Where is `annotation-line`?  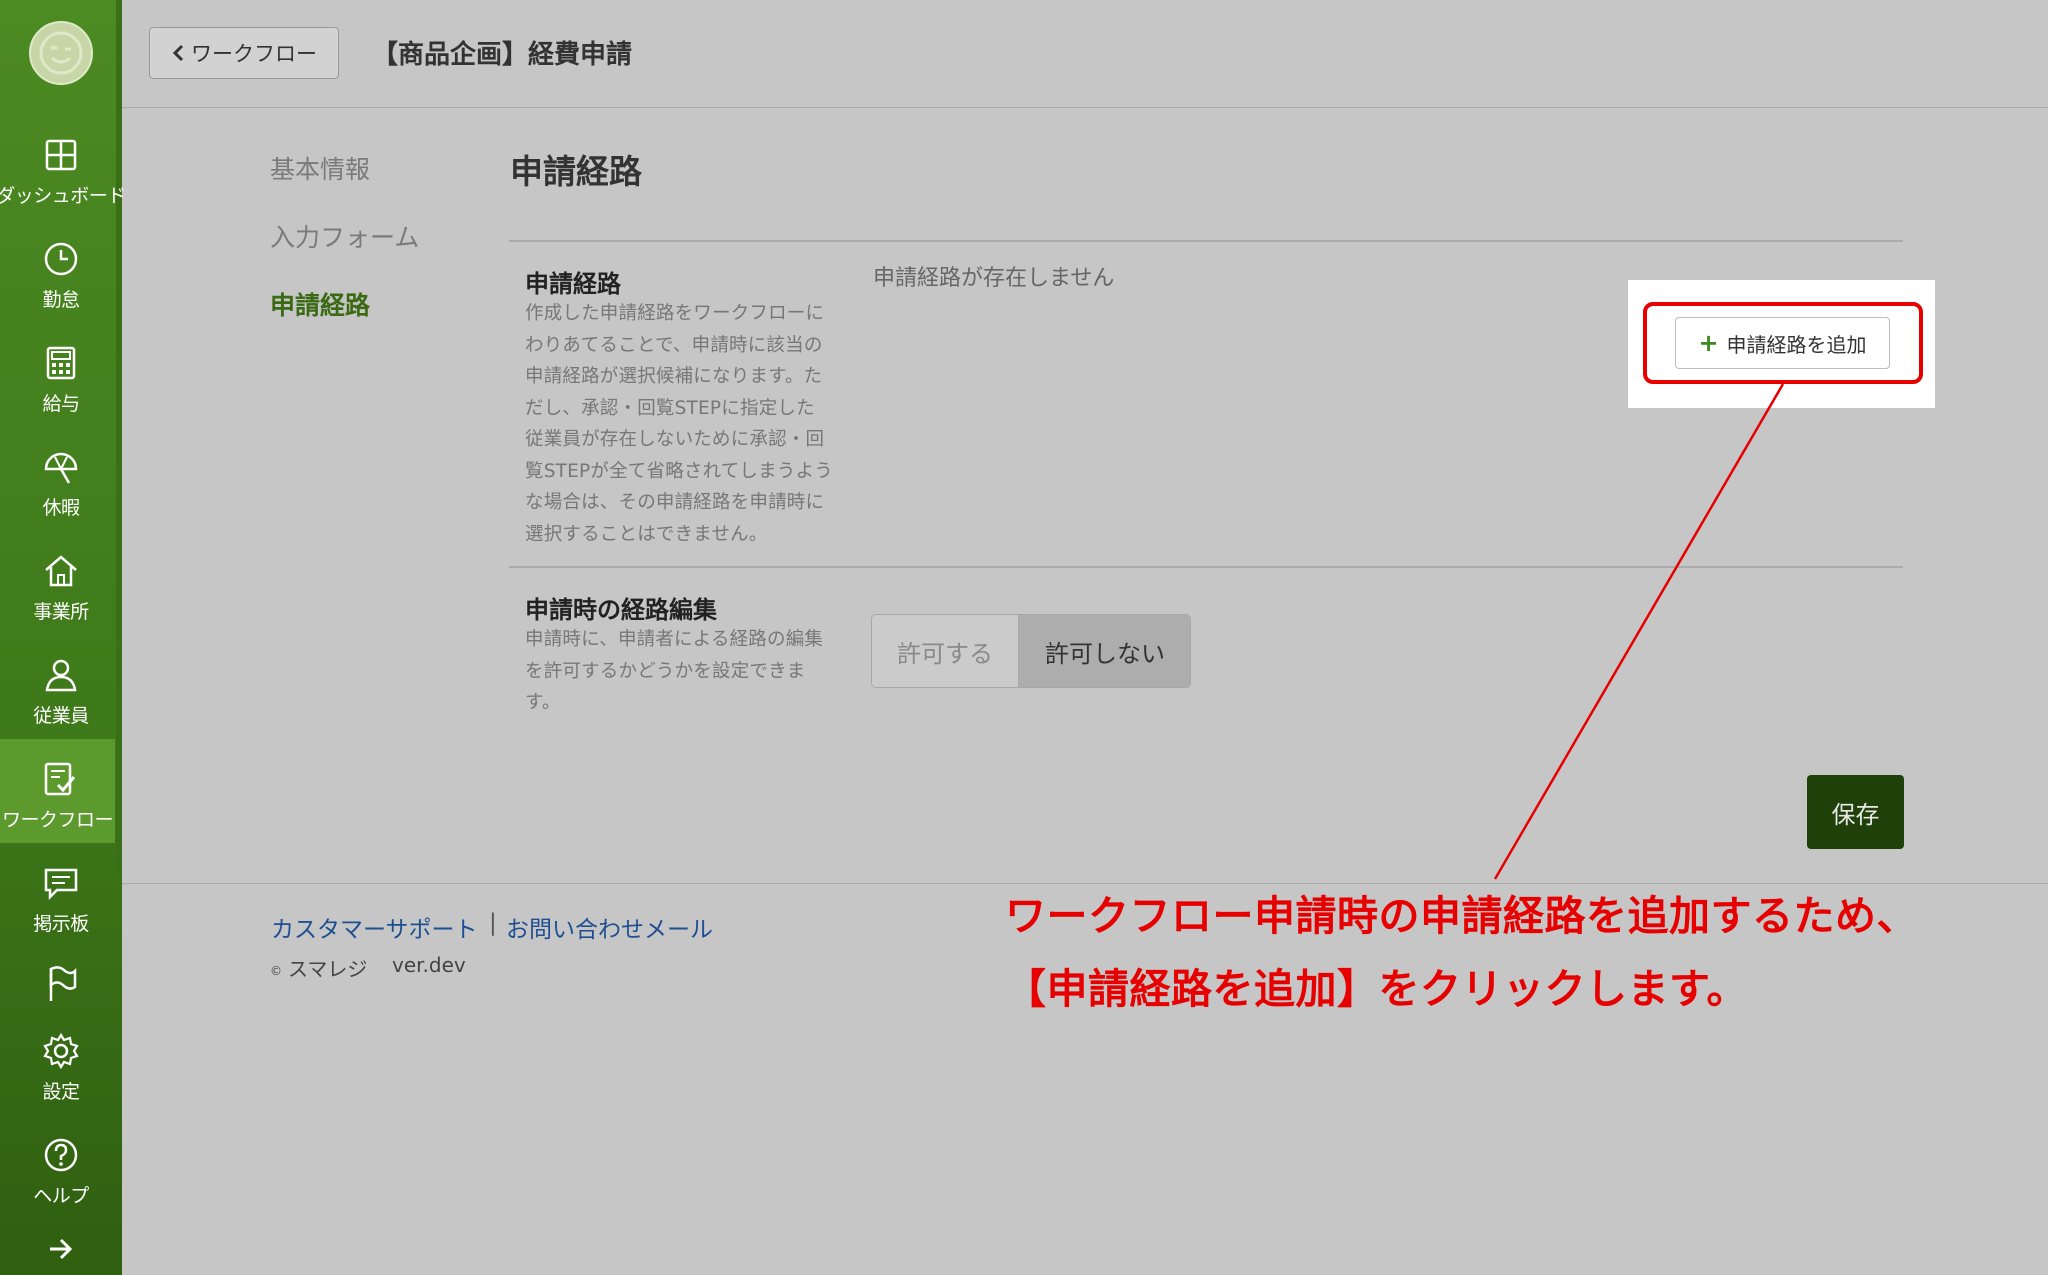 annotation-line is located at coordinates (1639, 631).